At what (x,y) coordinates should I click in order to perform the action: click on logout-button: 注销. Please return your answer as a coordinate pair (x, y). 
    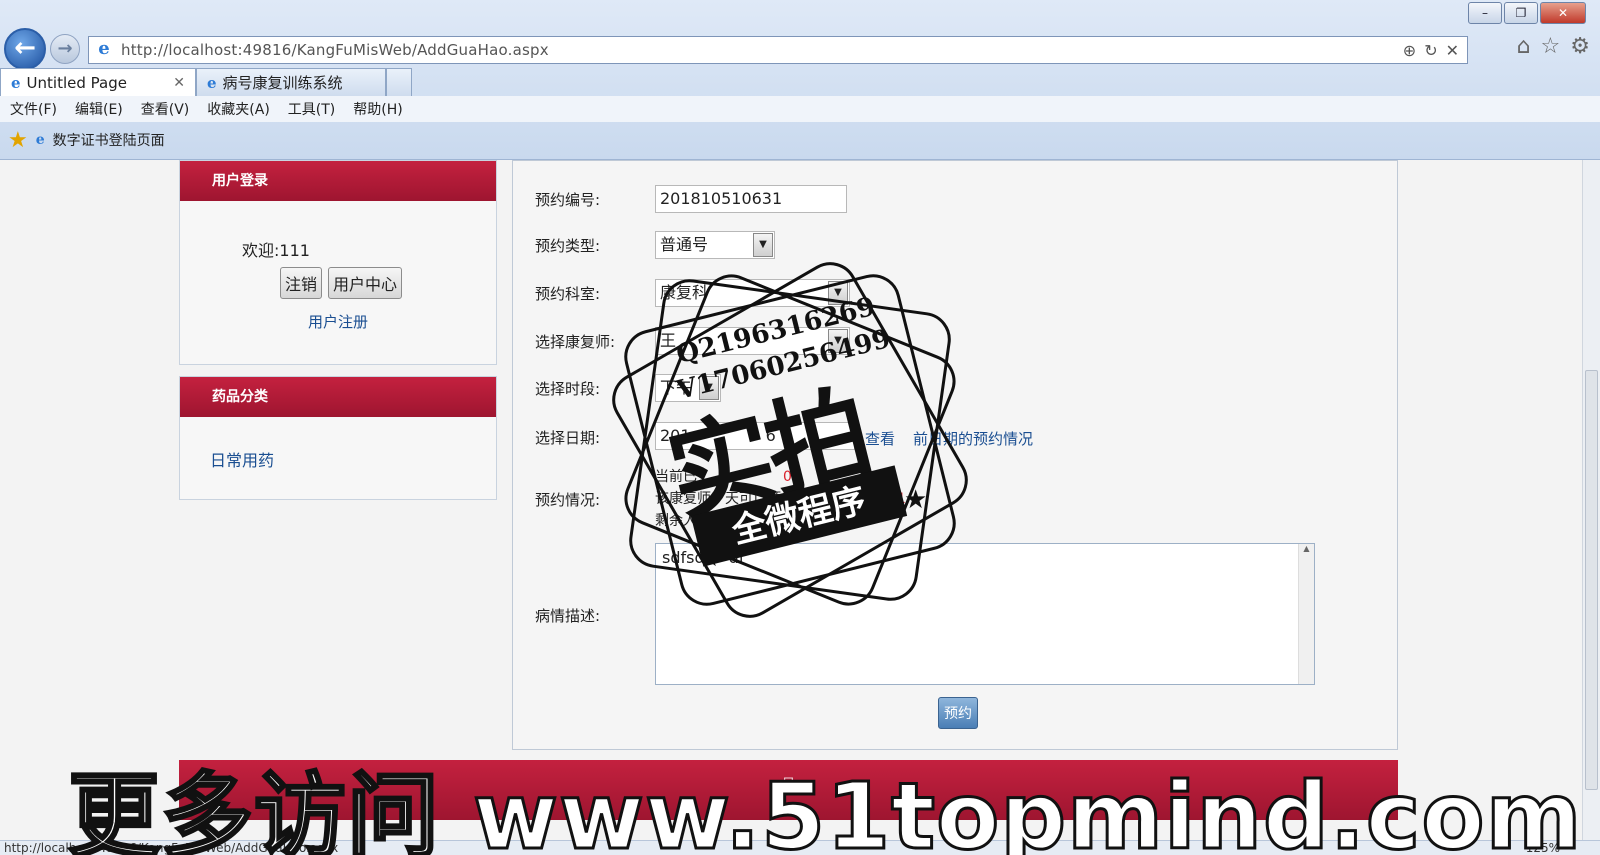
    Looking at the image, I should click on (301, 283).